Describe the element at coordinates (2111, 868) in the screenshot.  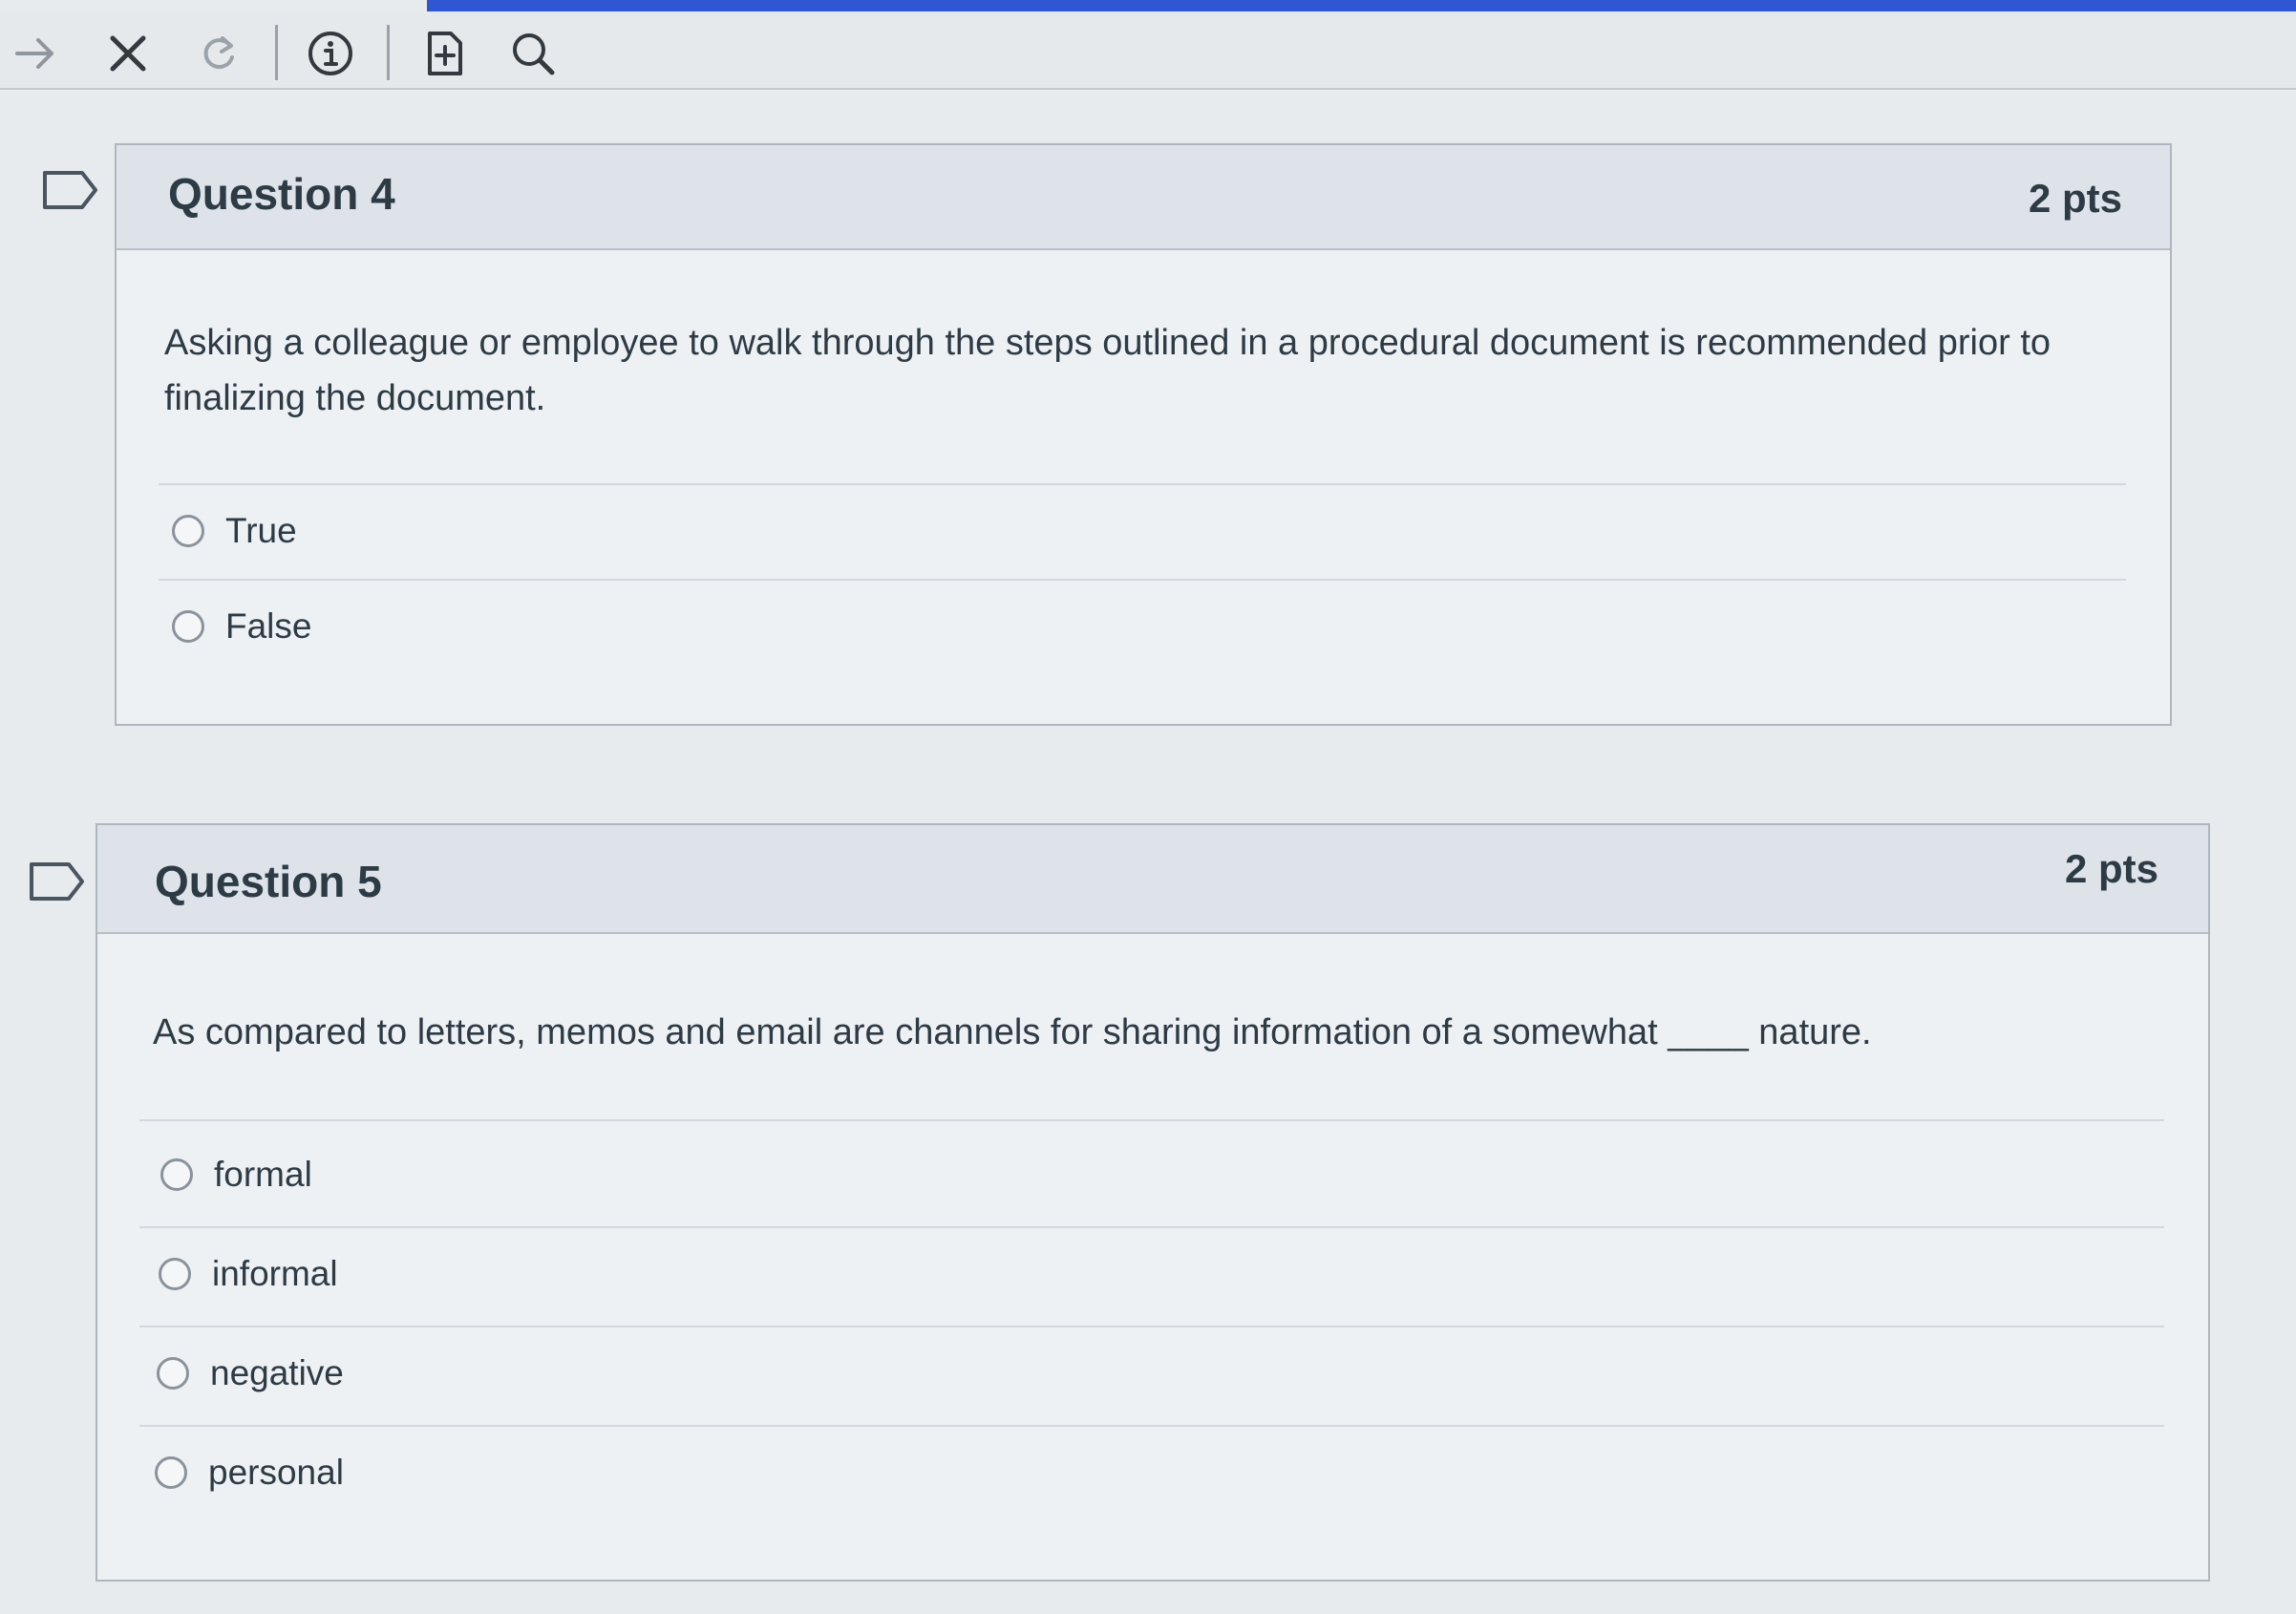
I see `question-5-points: 2 pts` at that location.